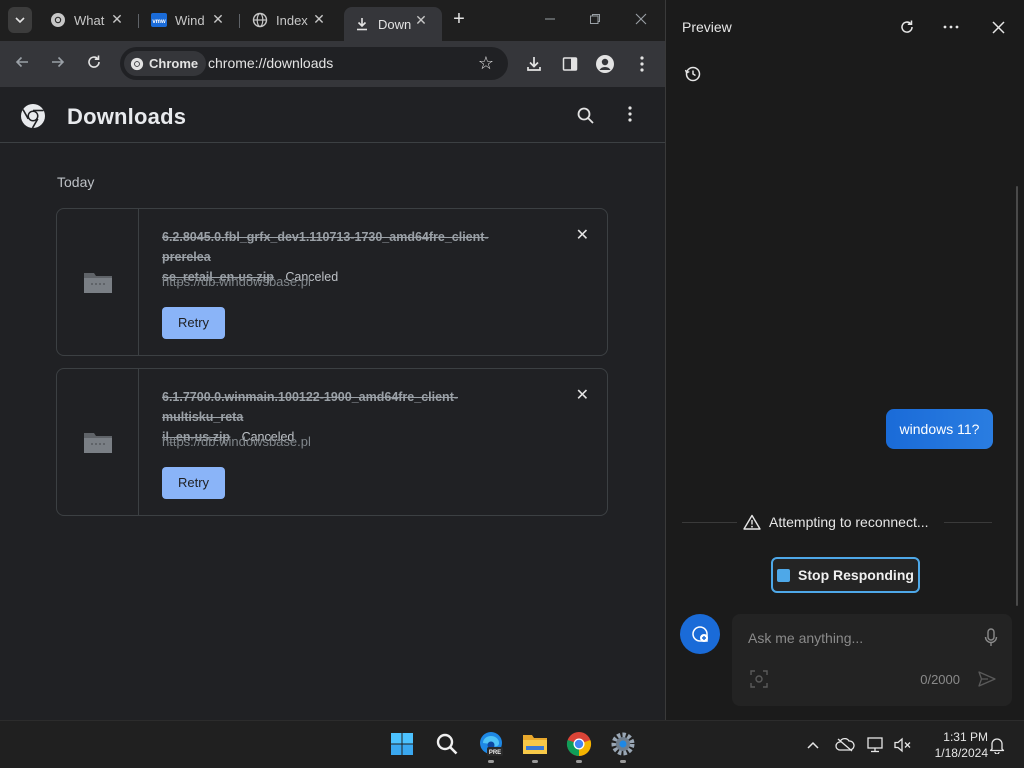 This screenshot has width=1024, height=768. I want to click on chevron-down-icon, so click(20, 20).